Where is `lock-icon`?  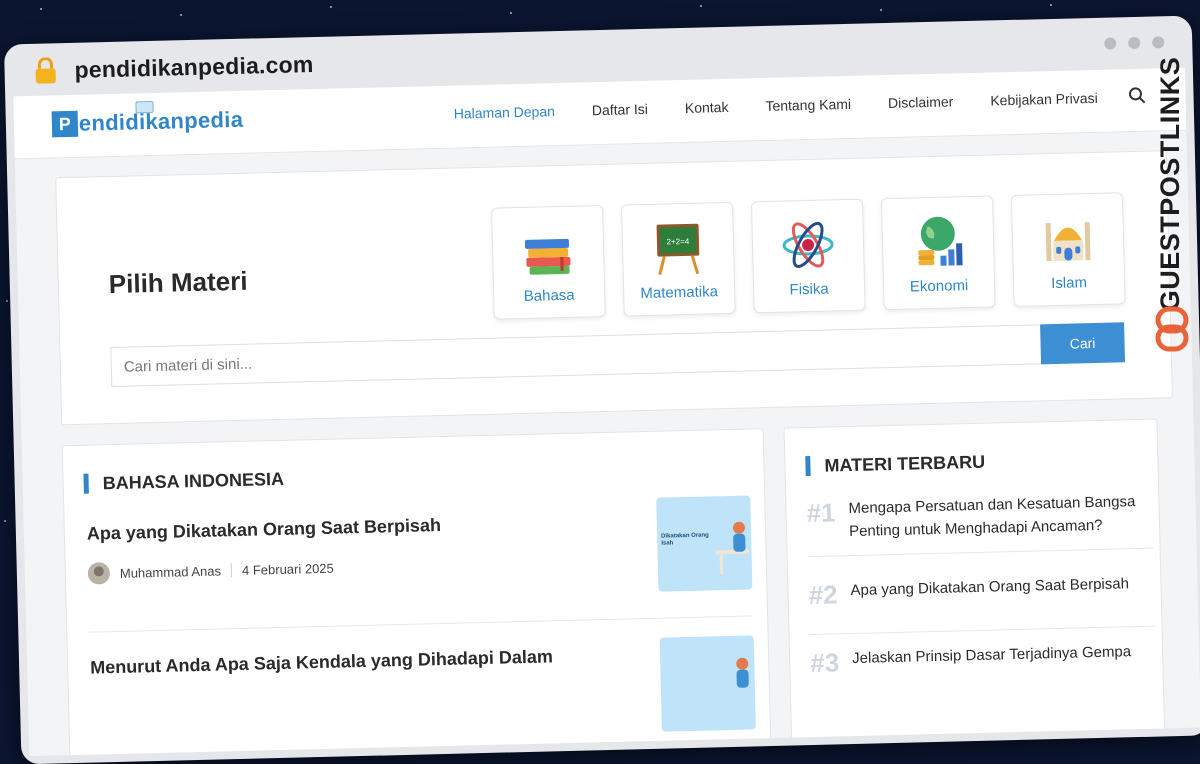 lock-icon is located at coordinates (45, 70).